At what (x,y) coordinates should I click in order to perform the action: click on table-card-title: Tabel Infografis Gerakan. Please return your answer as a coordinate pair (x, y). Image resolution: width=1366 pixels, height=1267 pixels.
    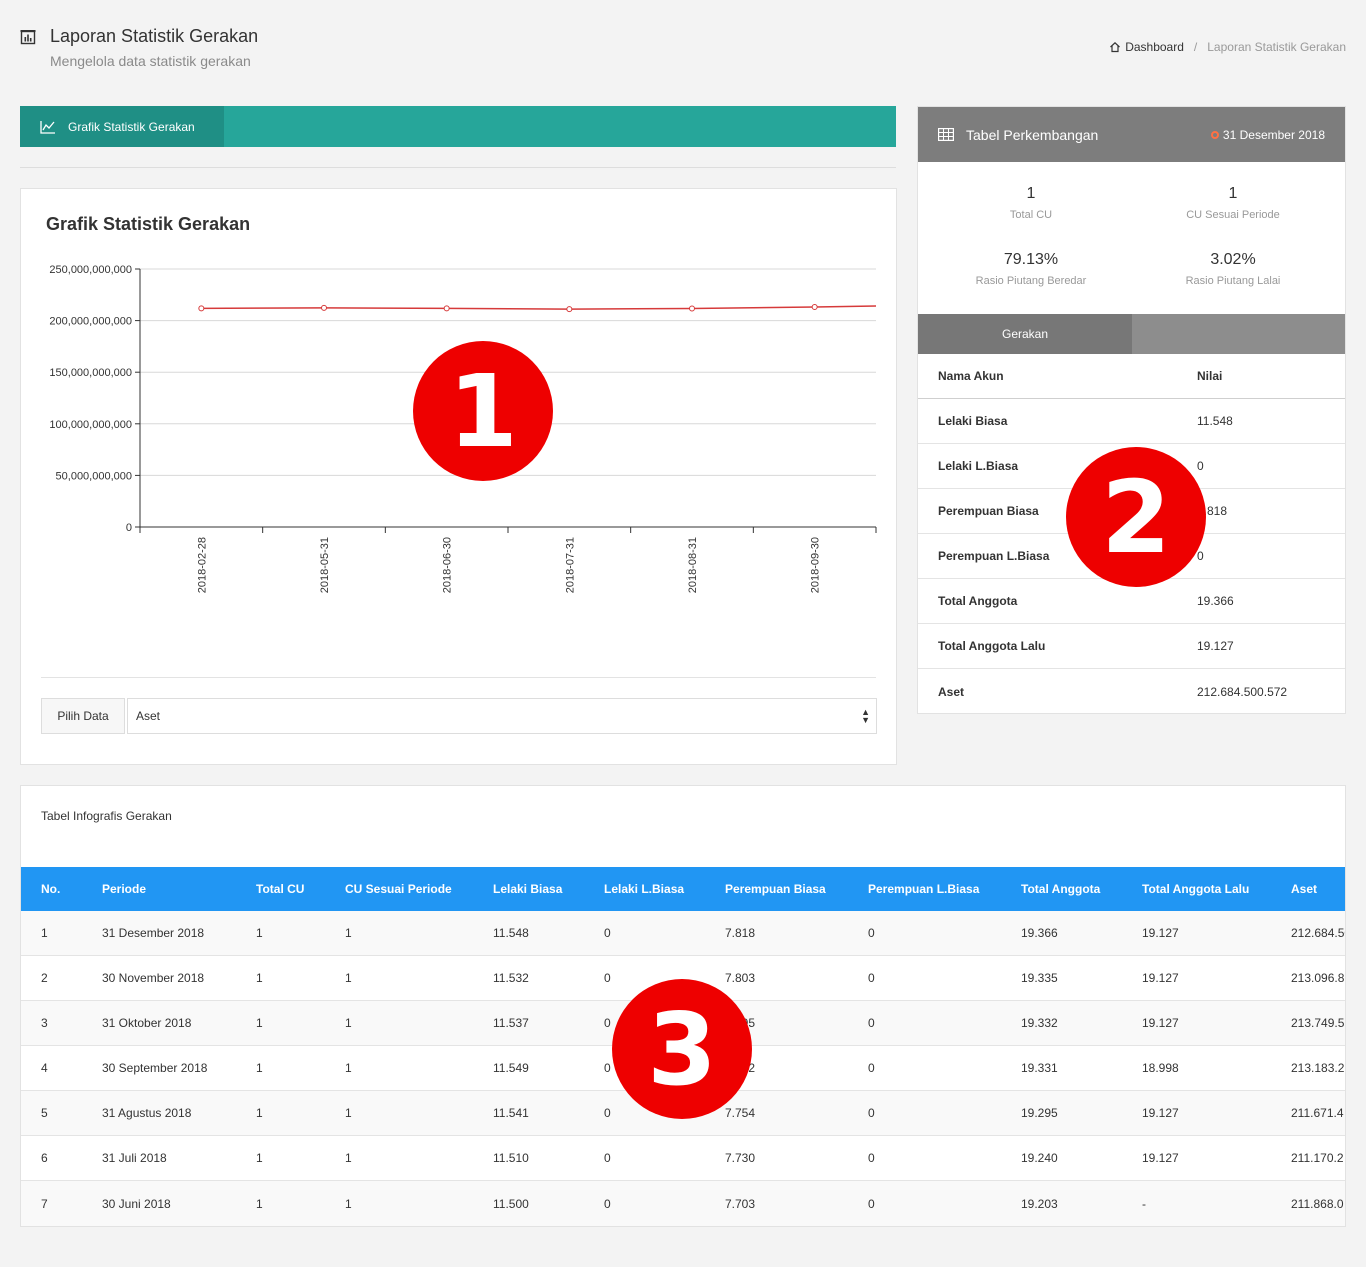
    Looking at the image, I should click on (106, 816).